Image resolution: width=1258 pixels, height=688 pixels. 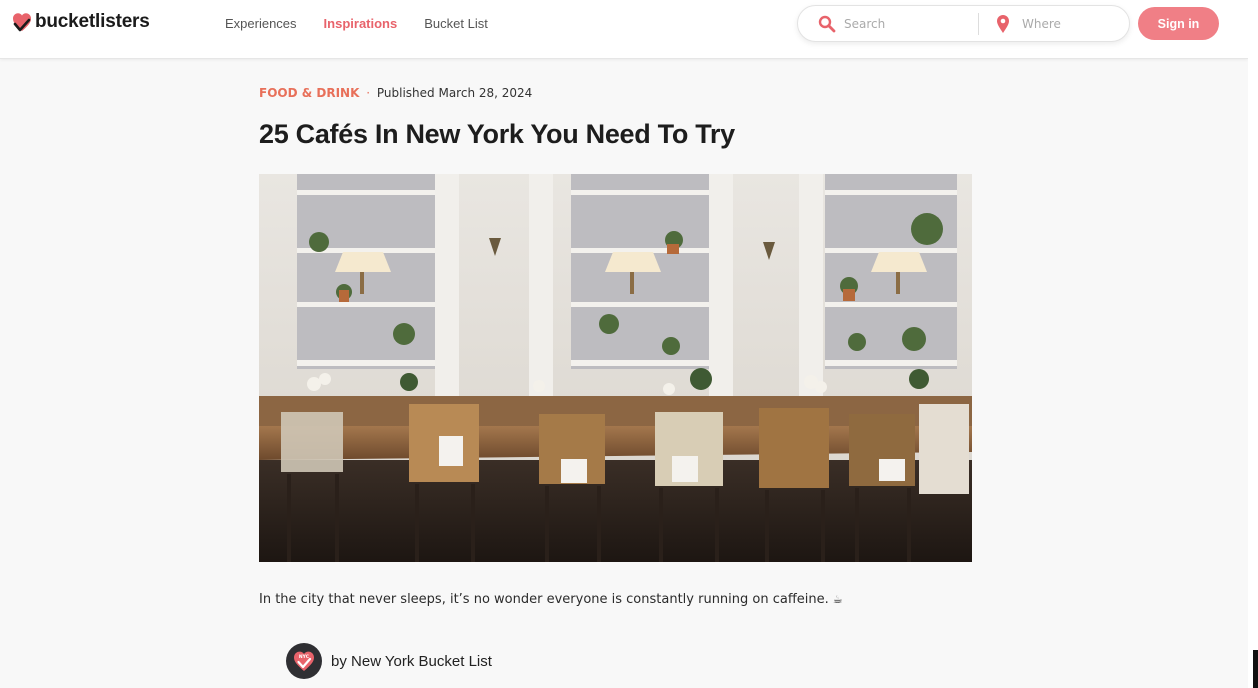 I want to click on main-nav: Experiences Inspirations Bucket List, so click(x=356, y=23).